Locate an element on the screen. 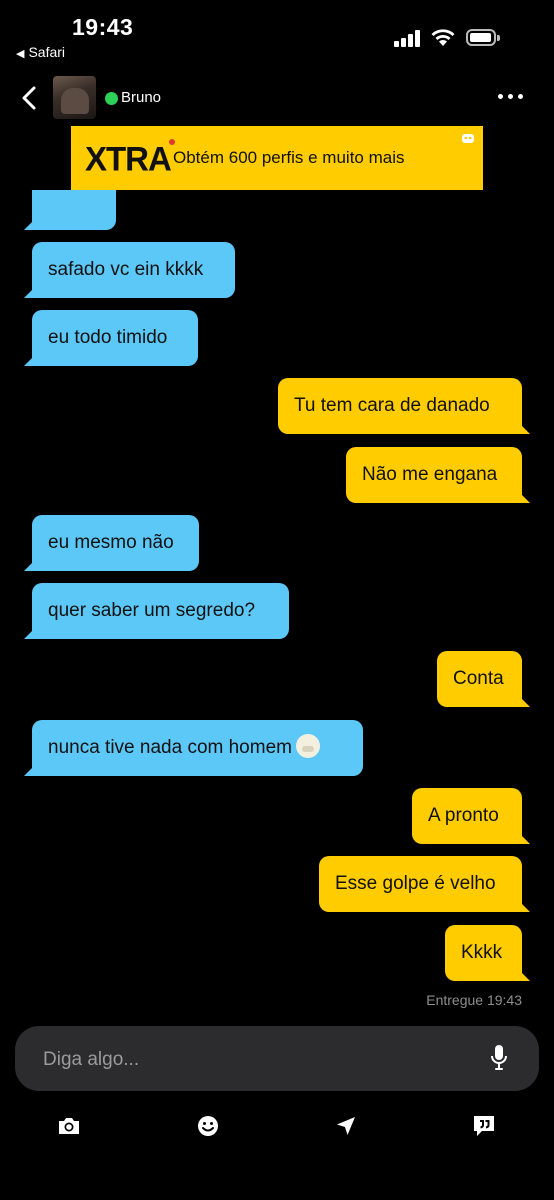 The image size is (554, 1200). camera-icon is located at coordinates (69, 1126).